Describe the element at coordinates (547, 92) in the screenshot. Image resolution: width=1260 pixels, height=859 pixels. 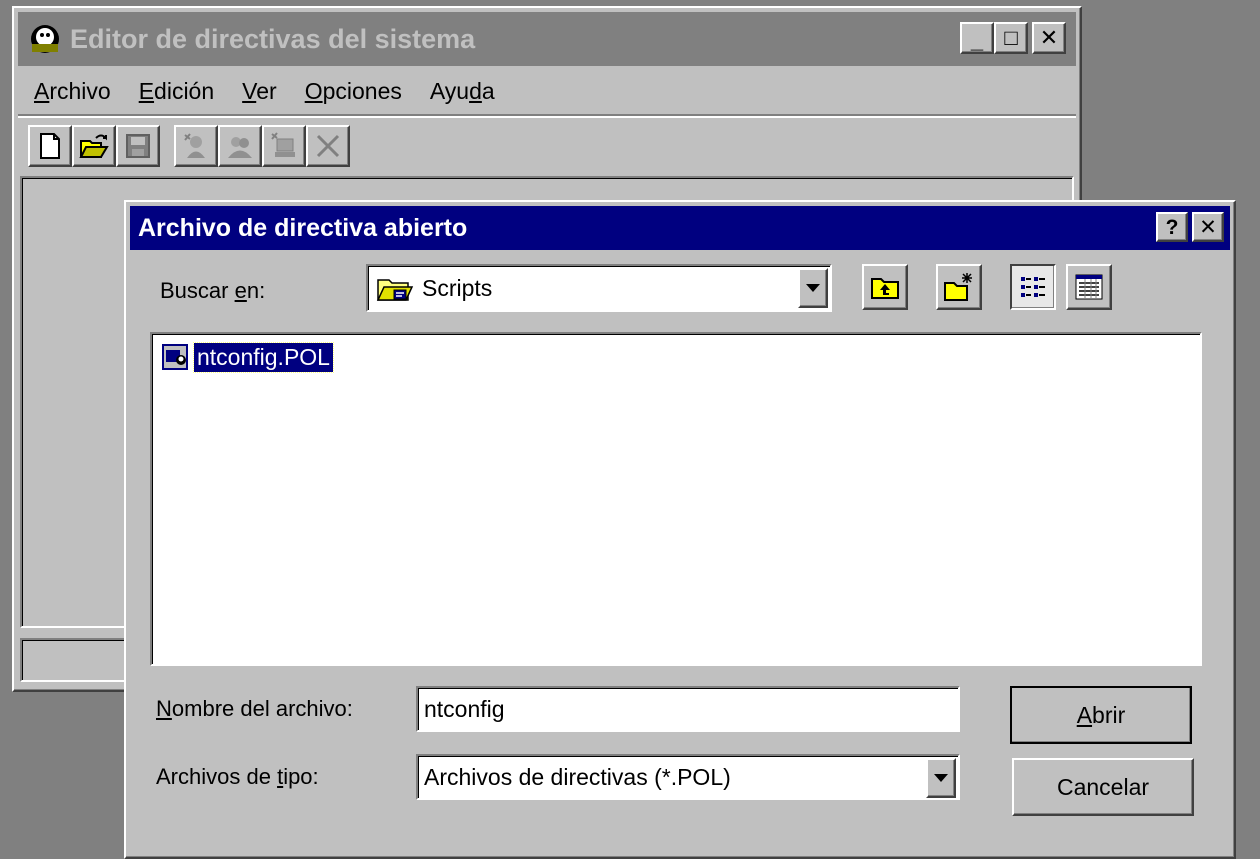
I see `menu-bar: Archivo Edición Ver Opciones Ayuda` at that location.